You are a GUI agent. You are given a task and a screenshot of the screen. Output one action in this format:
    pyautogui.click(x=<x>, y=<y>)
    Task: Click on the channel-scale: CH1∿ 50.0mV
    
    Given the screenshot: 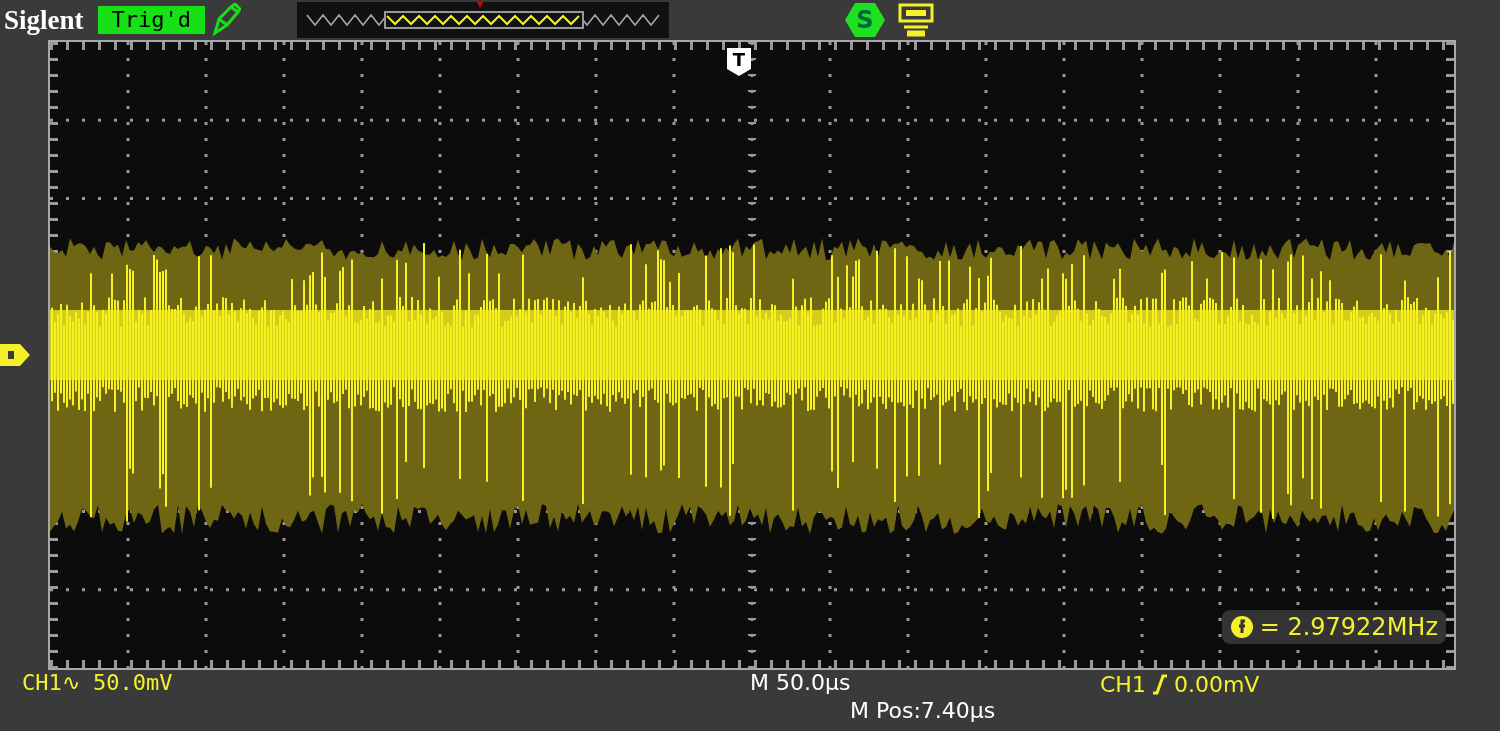 What is the action you would take?
    pyautogui.click(x=97, y=683)
    